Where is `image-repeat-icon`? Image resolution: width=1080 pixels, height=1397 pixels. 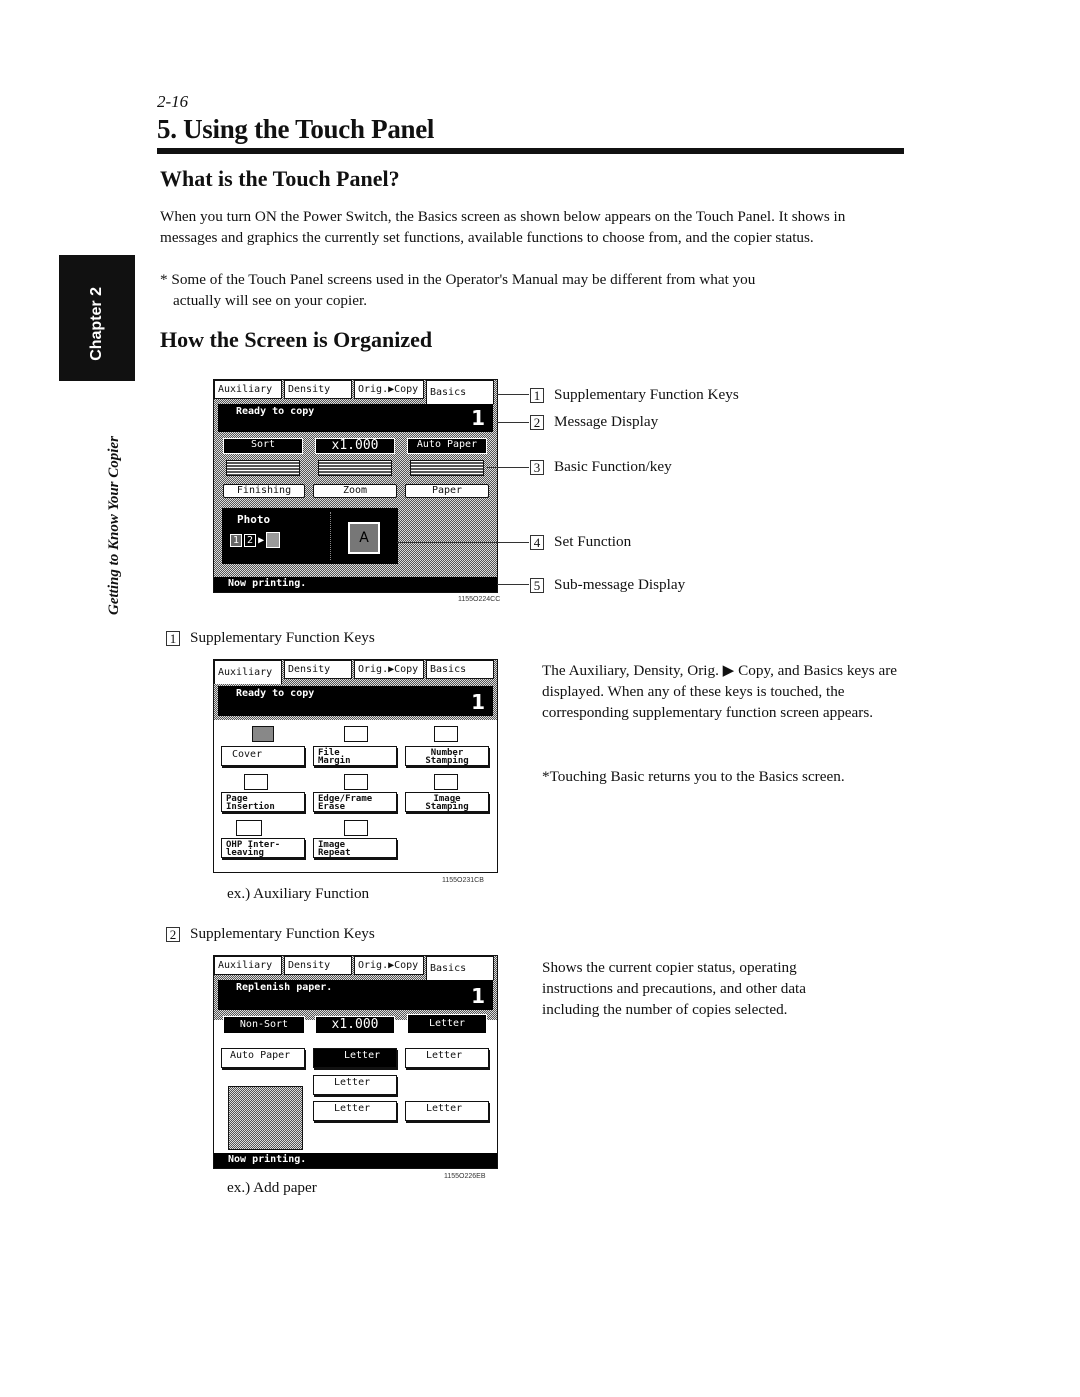
image-repeat-icon is located at coordinates (356, 828).